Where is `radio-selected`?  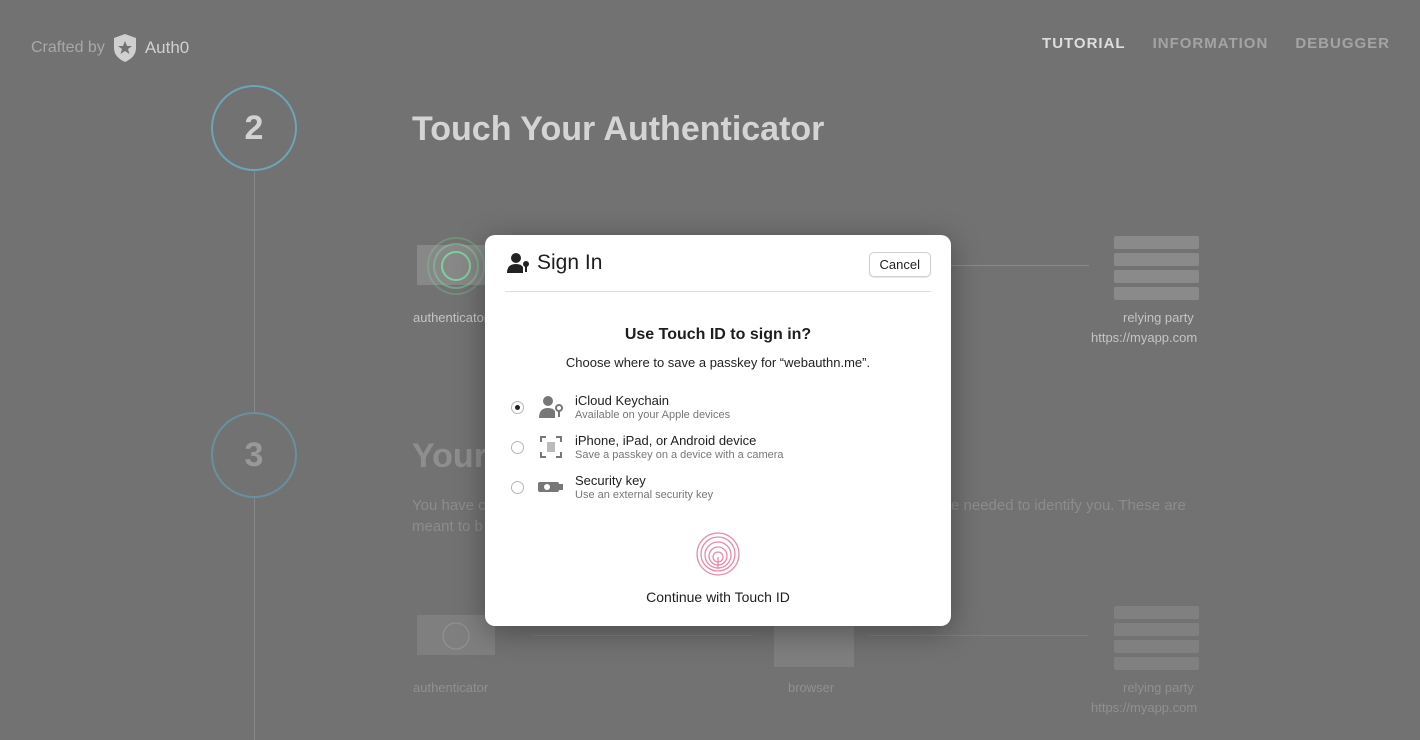
radio-selected is located at coordinates (517, 407).